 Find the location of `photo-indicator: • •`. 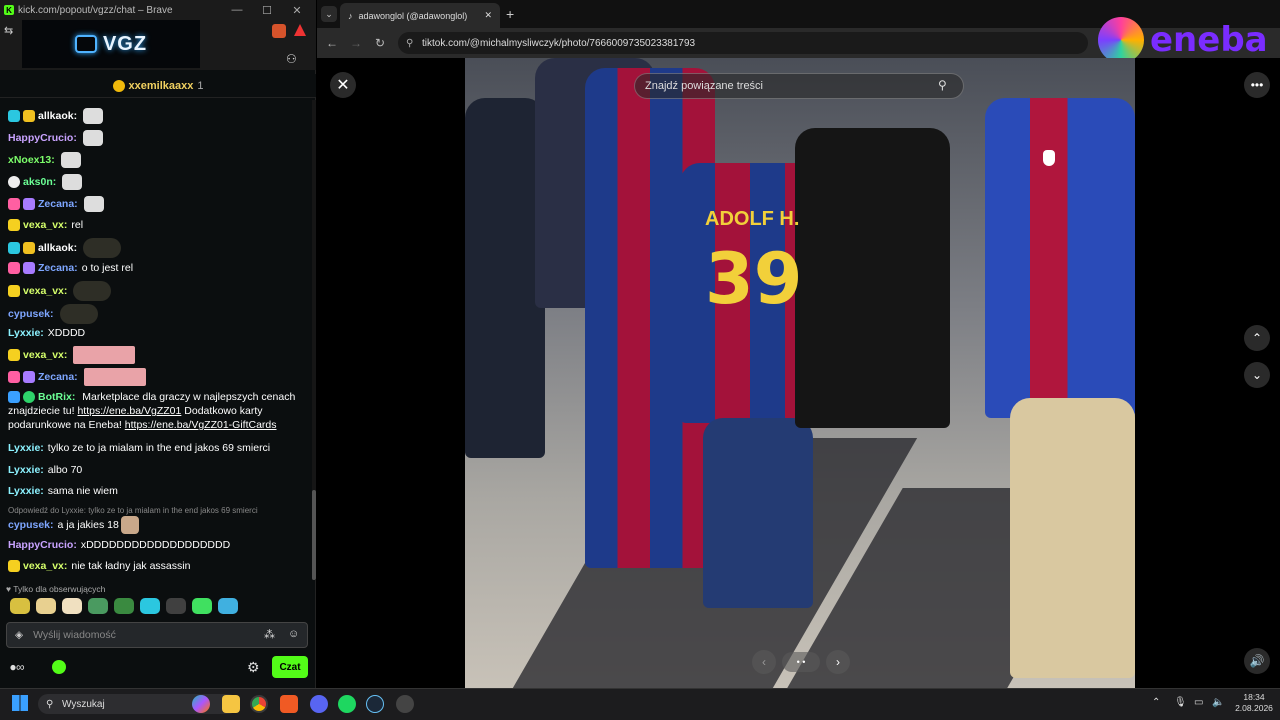

photo-indicator: • • is located at coordinates (801, 662).